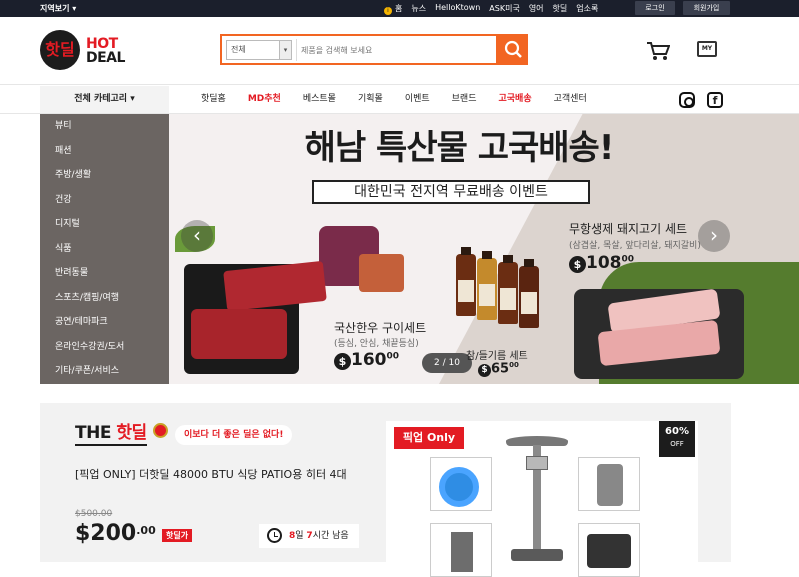 Image resolution: width=799 pixels, height=577 pixels. Describe the element at coordinates (380, 328) in the screenshot. I see `beef-set-name: 국산한우 구이세트` at that location.